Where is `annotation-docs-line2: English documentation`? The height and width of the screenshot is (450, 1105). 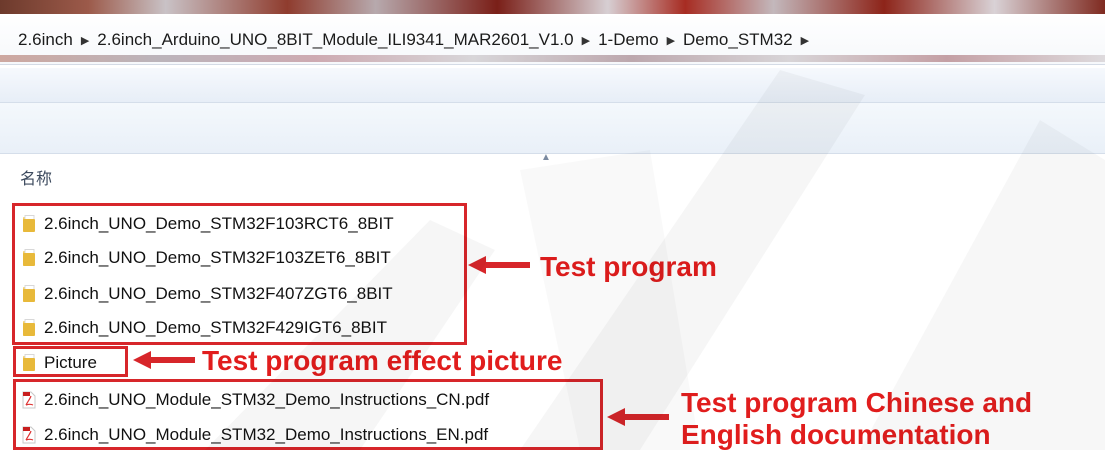 annotation-docs-line2: English documentation is located at coordinates (836, 434).